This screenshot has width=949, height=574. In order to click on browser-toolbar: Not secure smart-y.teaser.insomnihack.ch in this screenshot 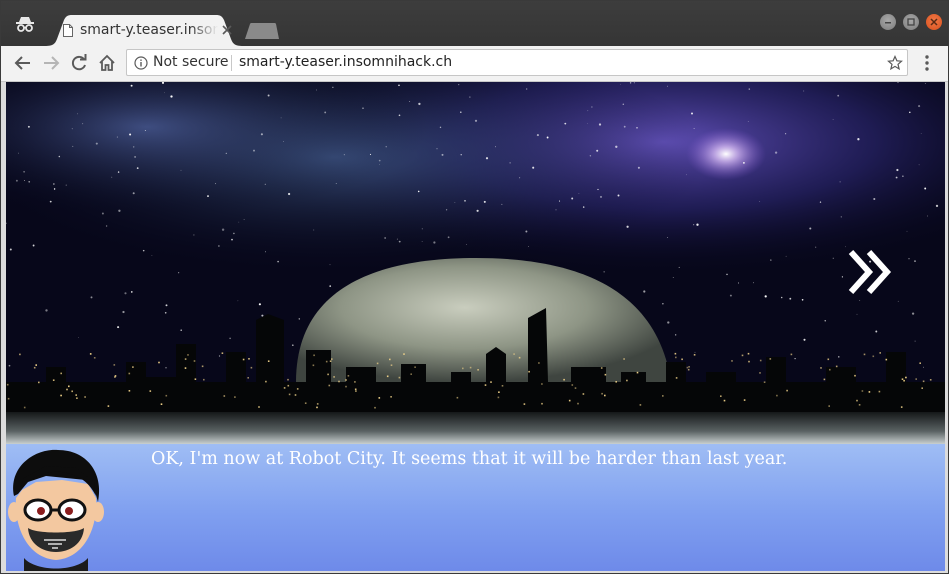, I will do `click(474, 64)`.